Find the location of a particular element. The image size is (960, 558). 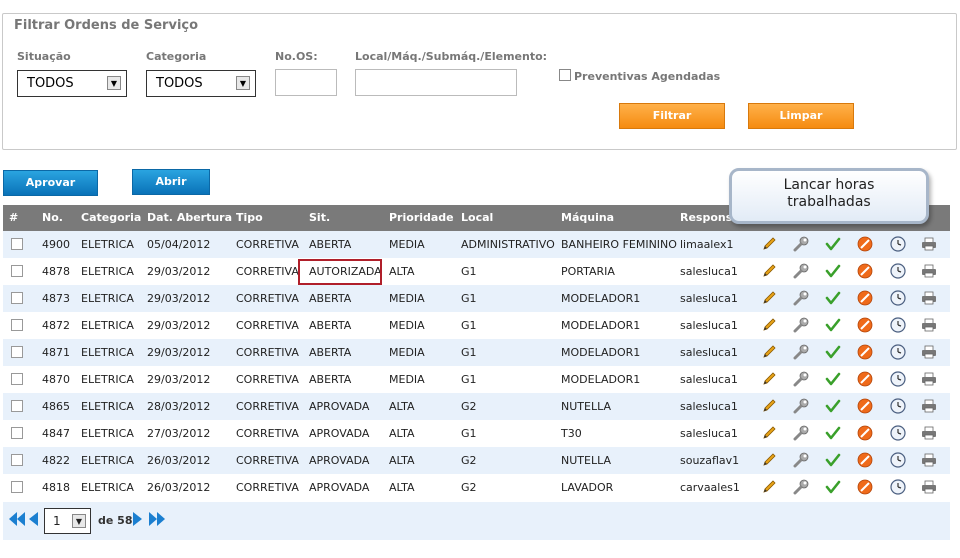

first-page-icon is located at coordinates (17, 519).